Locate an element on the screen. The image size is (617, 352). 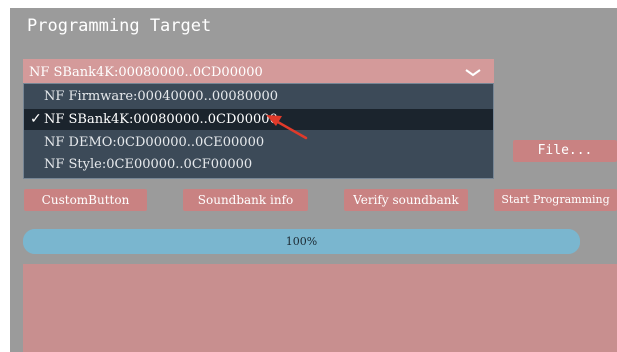
option-label: NF DEMO:0CD00000..0CE00000 is located at coordinates (154, 142).